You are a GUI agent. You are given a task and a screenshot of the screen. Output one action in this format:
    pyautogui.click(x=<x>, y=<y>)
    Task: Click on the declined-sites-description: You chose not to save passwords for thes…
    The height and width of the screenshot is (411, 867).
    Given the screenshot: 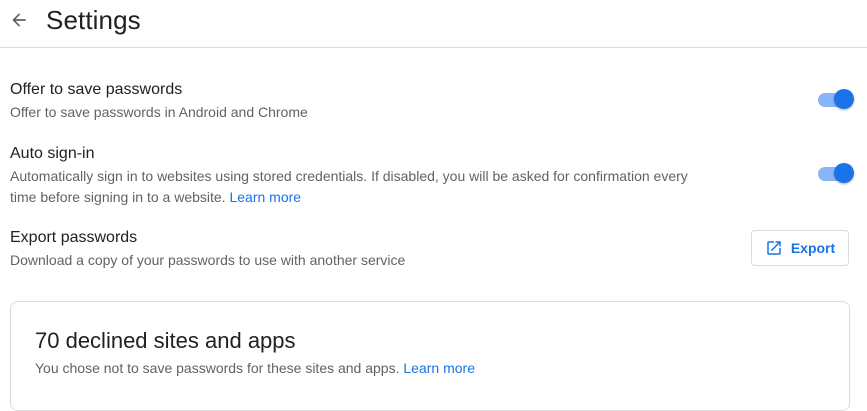 What is the action you would take?
    pyautogui.click(x=255, y=368)
    